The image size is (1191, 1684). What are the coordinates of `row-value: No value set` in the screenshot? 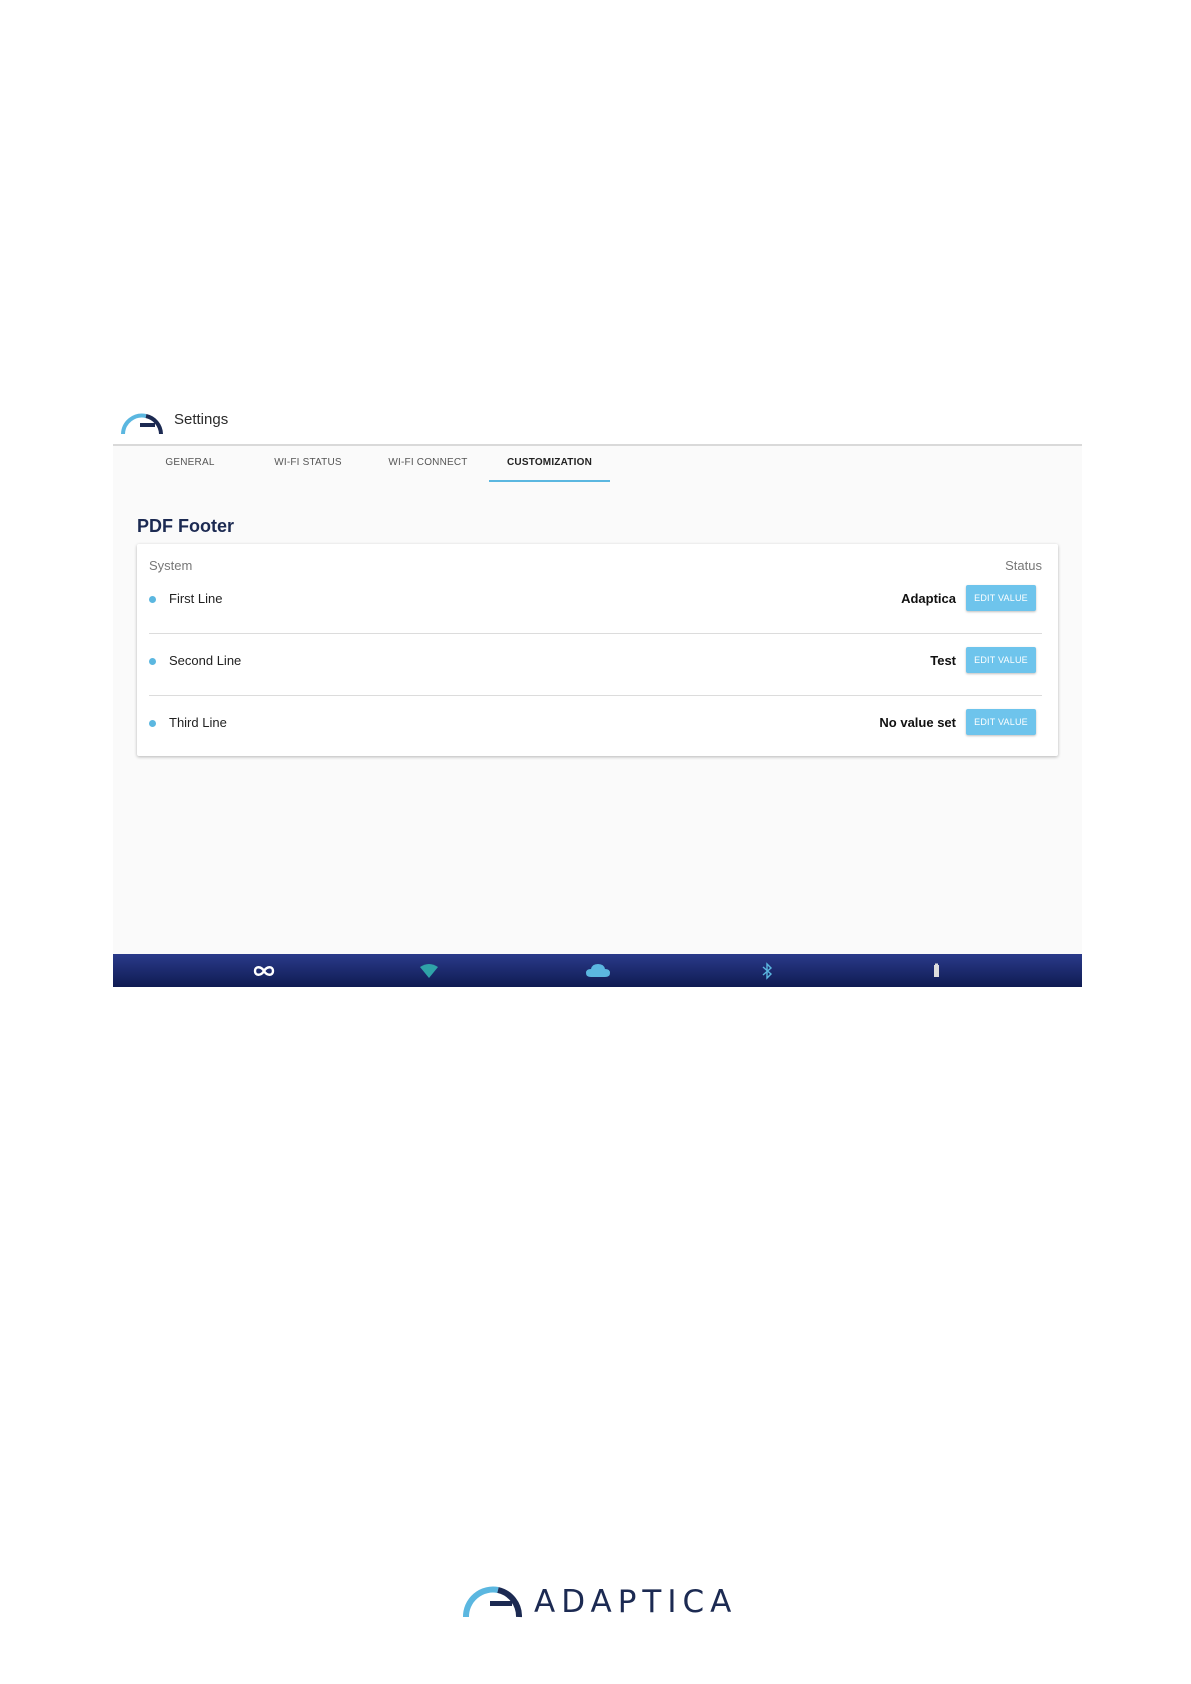 It's located at (917, 722).